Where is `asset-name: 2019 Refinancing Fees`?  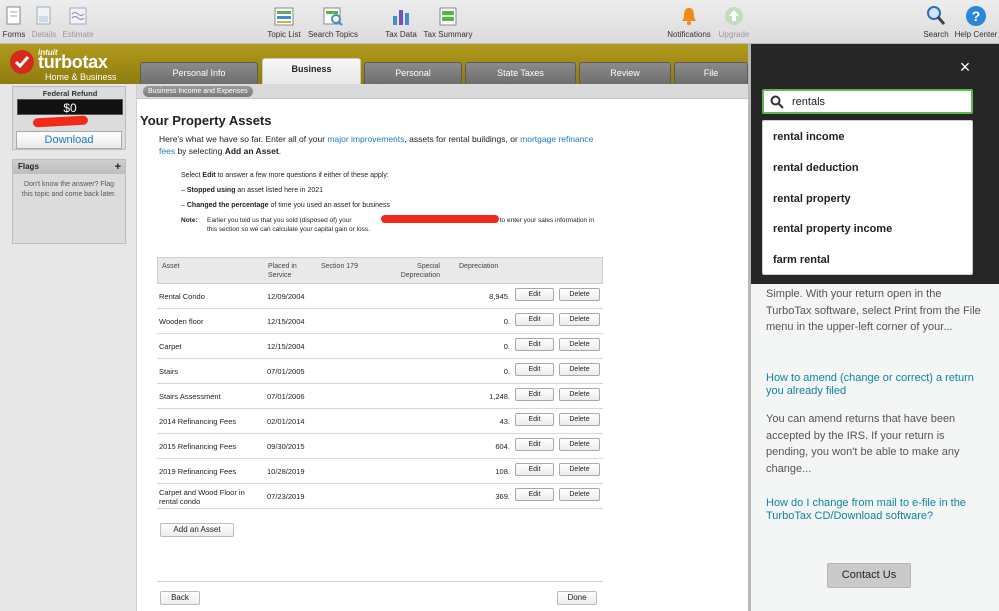 asset-name: 2019 Refinancing Fees is located at coordinates (211, 471).